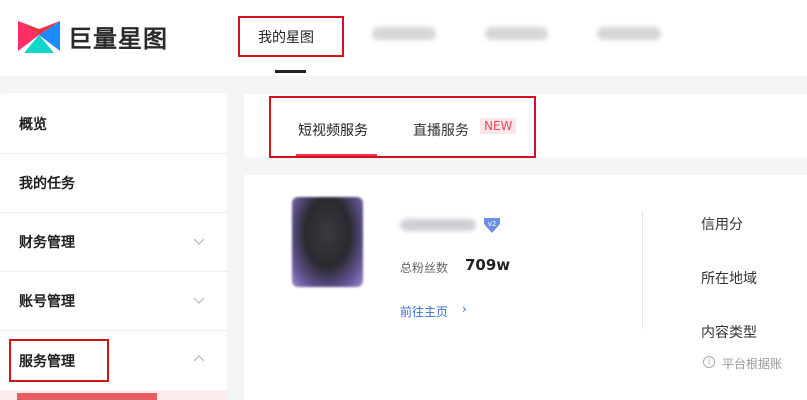 This screenshot has width=807, height=400. Describe the element at coordinates (113, 242) in the screenshot. I see `sidebar-item-finance: 财务管理` at that location.